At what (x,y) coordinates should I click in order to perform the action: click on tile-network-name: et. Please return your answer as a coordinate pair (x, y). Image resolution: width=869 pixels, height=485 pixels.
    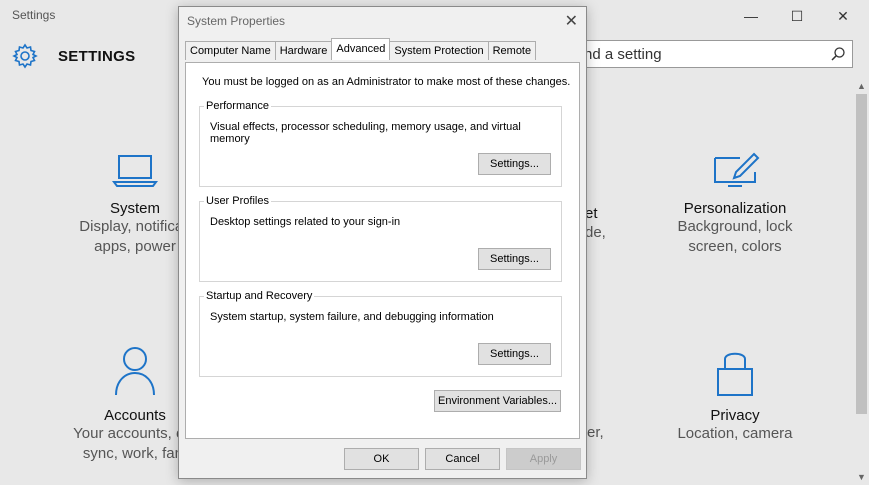
    Looking at the image, I should click on (591, 213).